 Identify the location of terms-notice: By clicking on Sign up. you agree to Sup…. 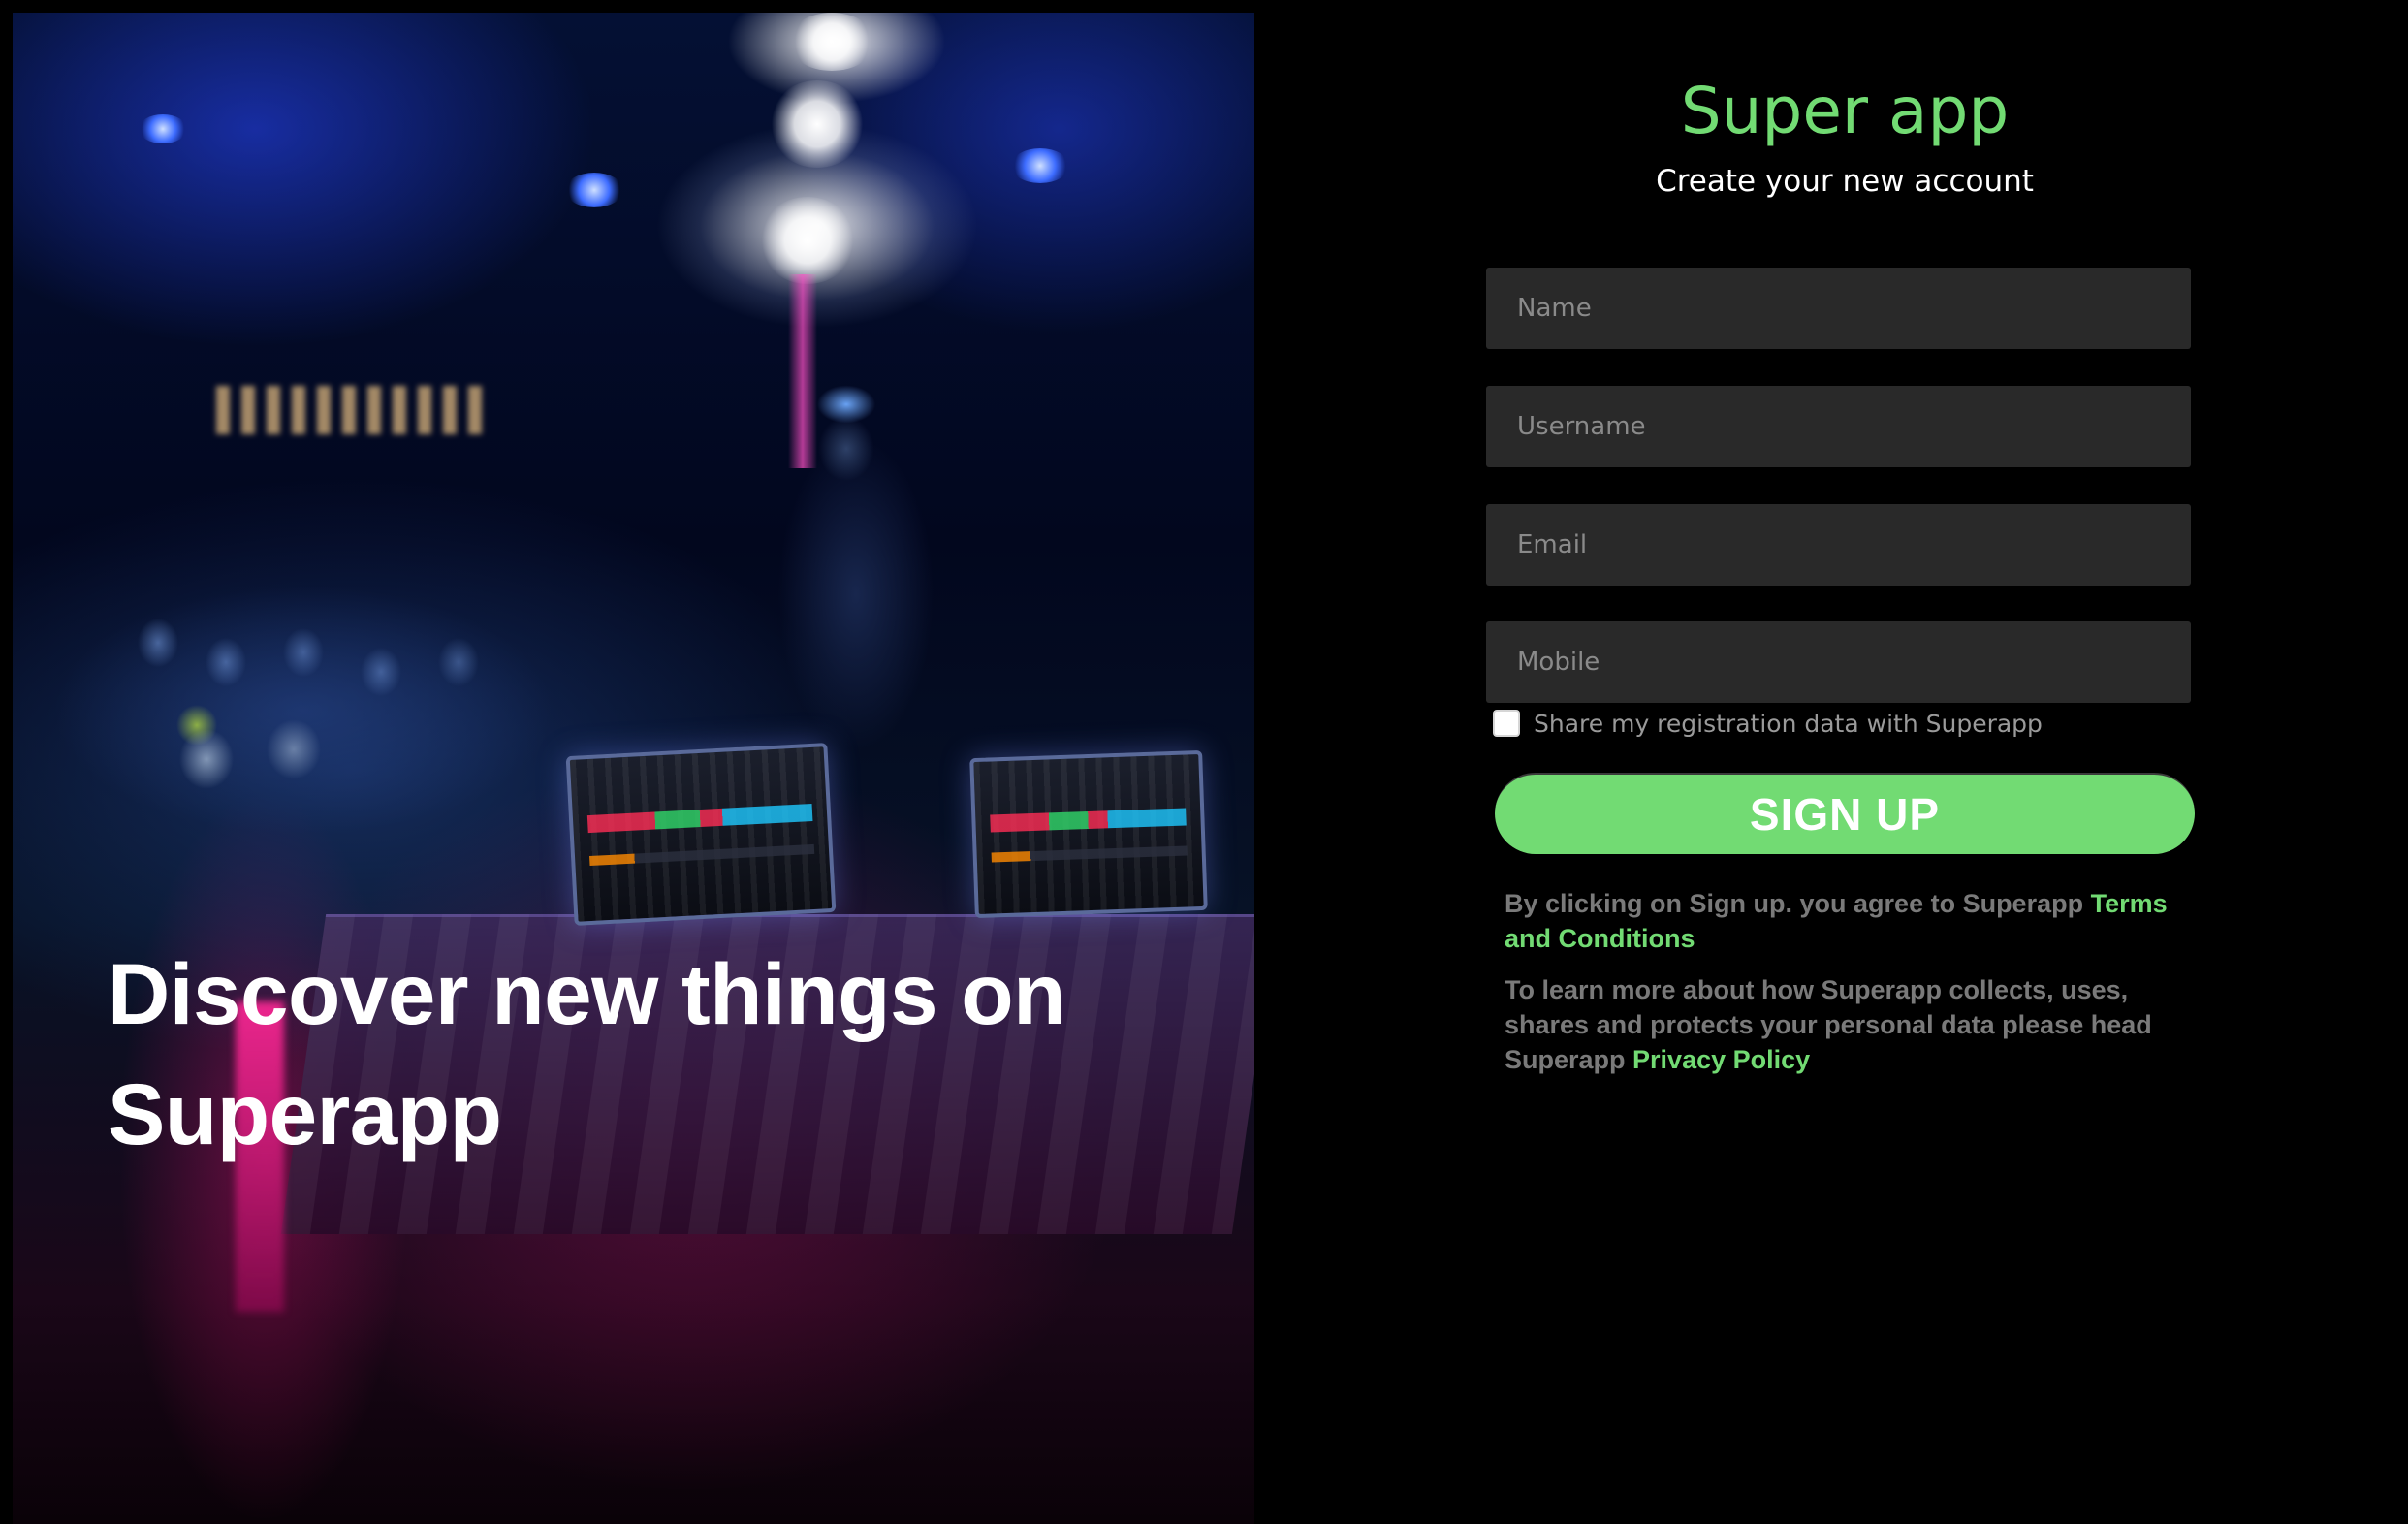
(1849, 921).